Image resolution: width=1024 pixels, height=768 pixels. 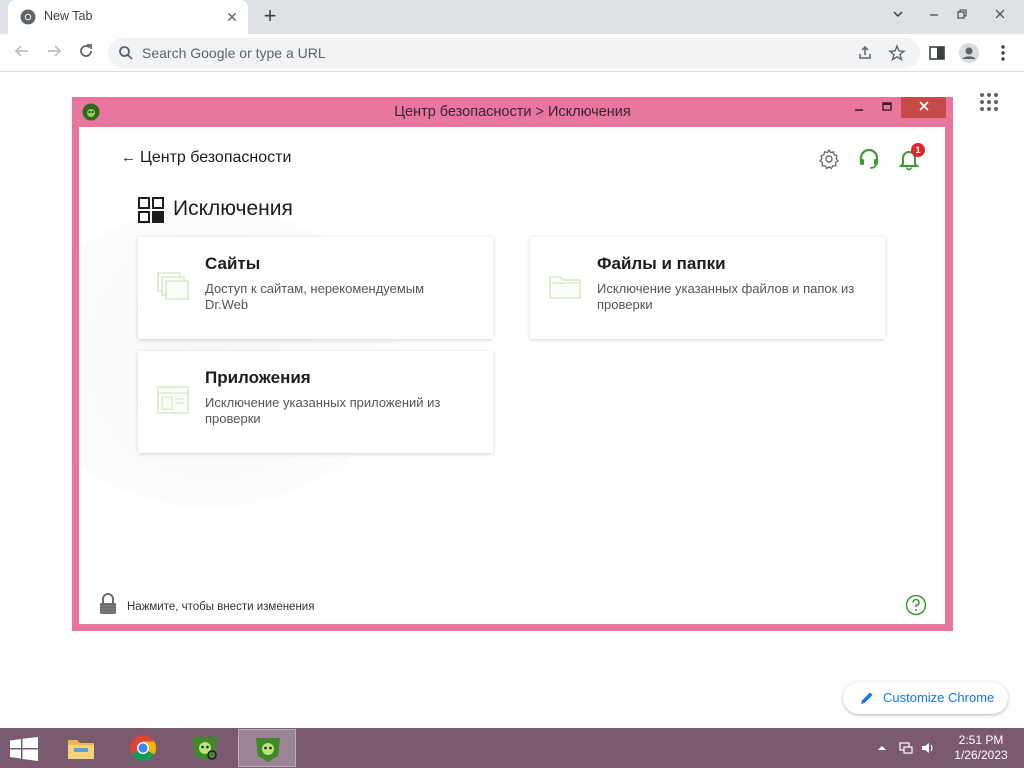 What do you see at coordinates (232, 17) in the screenshot?
I see `tab-close-button: ✕` at bounding box center [232, 17].